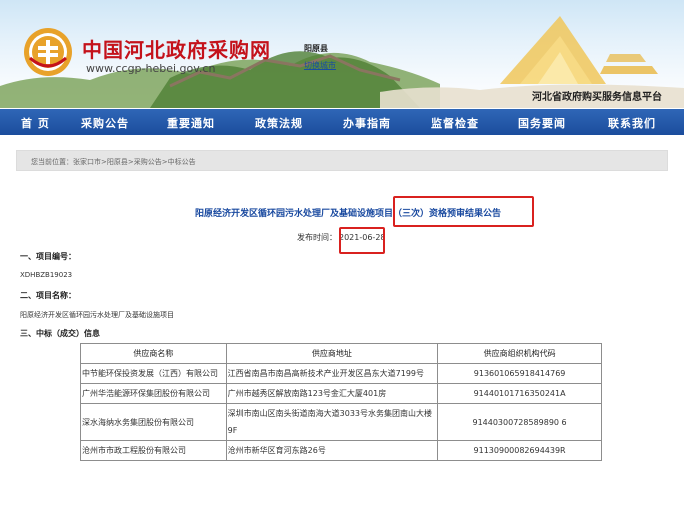 The image size is (684, 513). I want to click on date-highlight-box, so click(362, 240).